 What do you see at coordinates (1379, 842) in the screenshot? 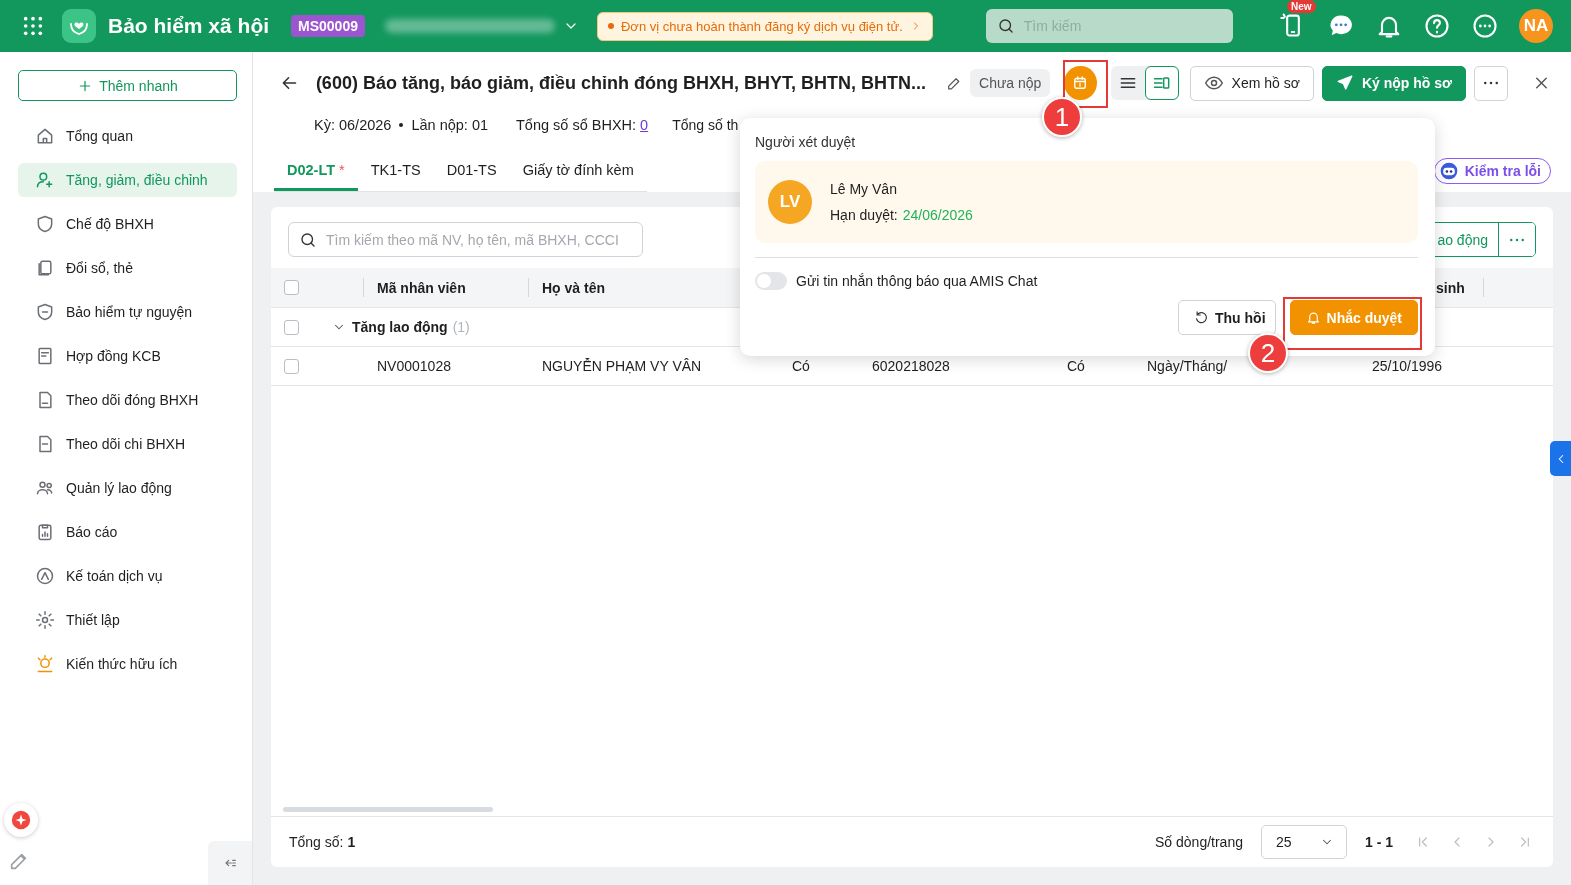
I see `page-range: 1 - 1` at bounding box center [1379, 842].